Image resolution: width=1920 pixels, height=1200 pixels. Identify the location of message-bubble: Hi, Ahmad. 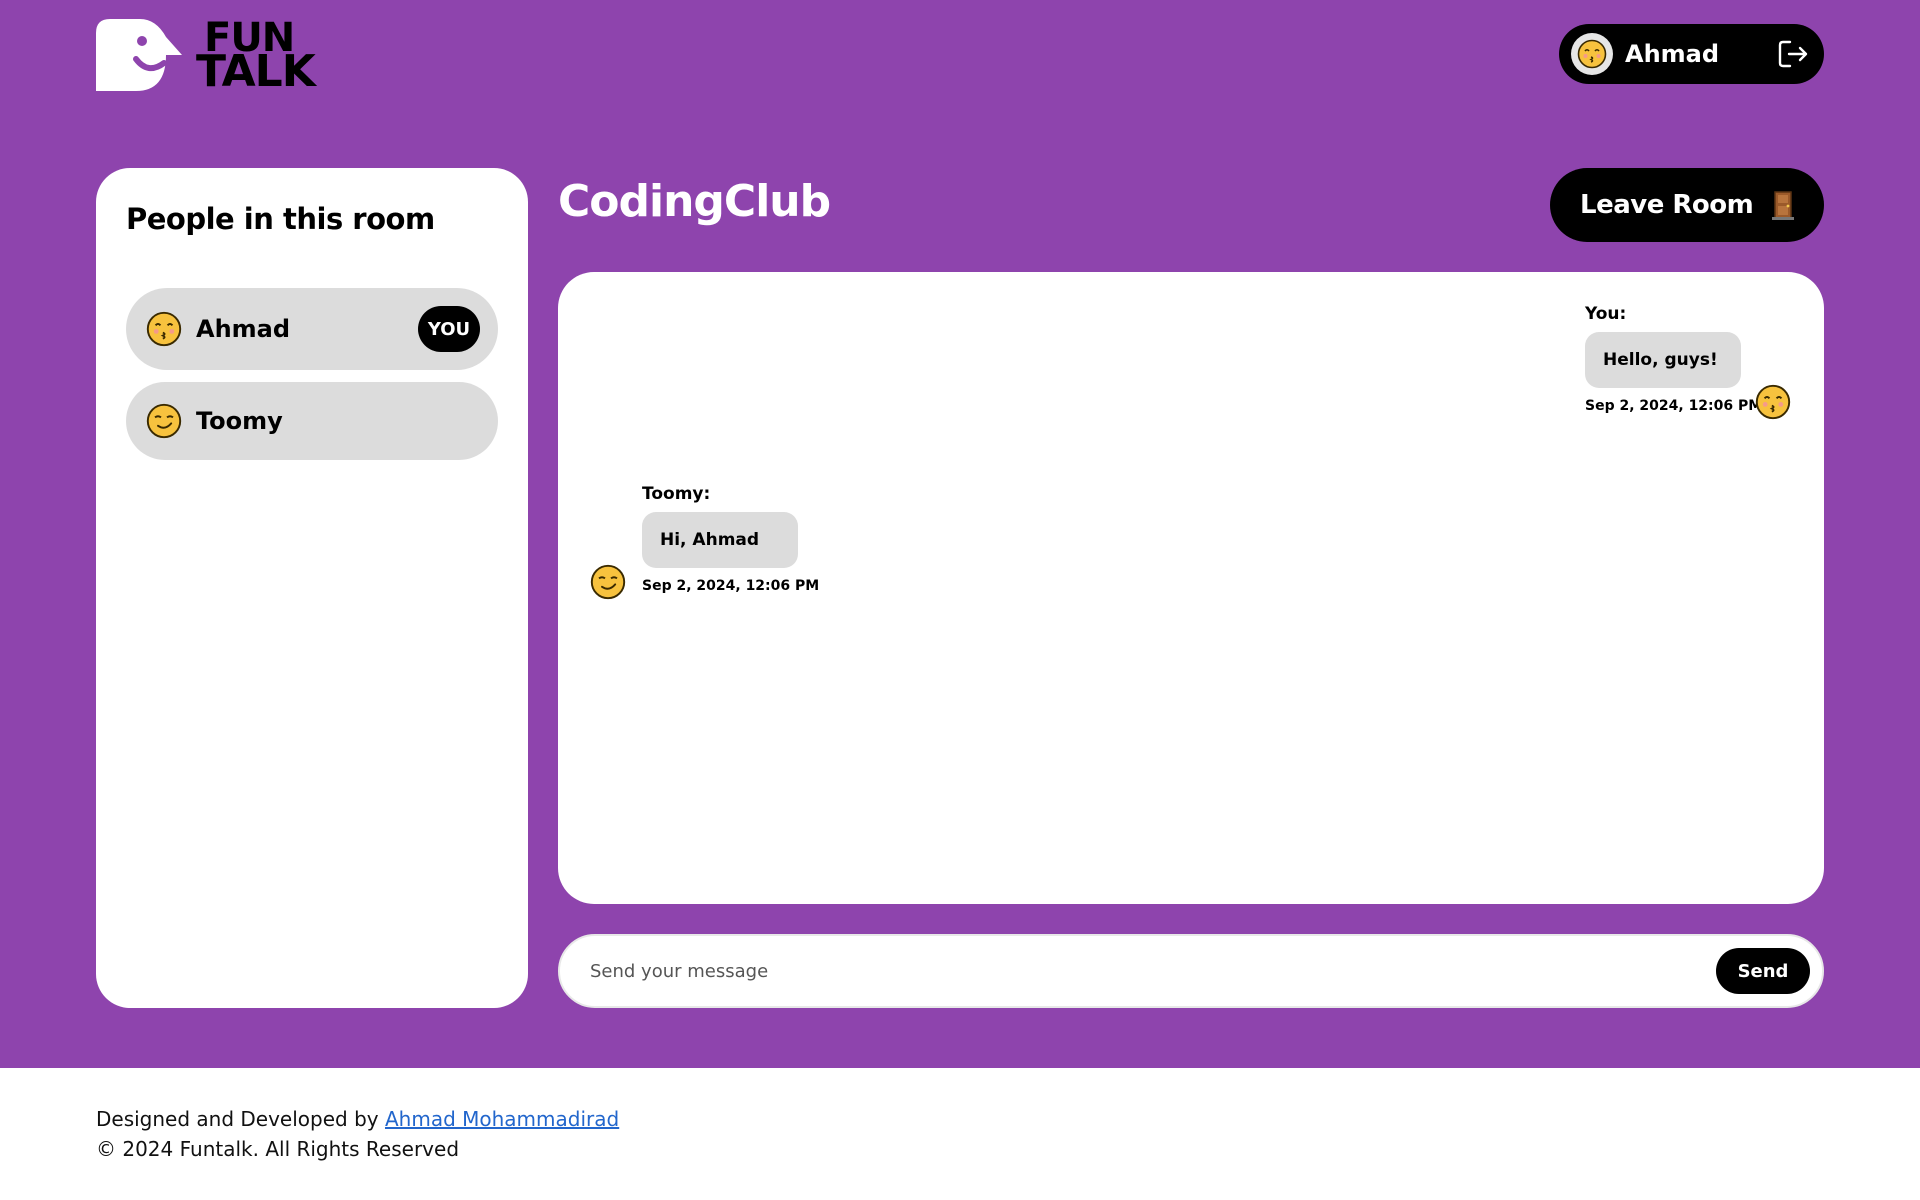
(720, 540).